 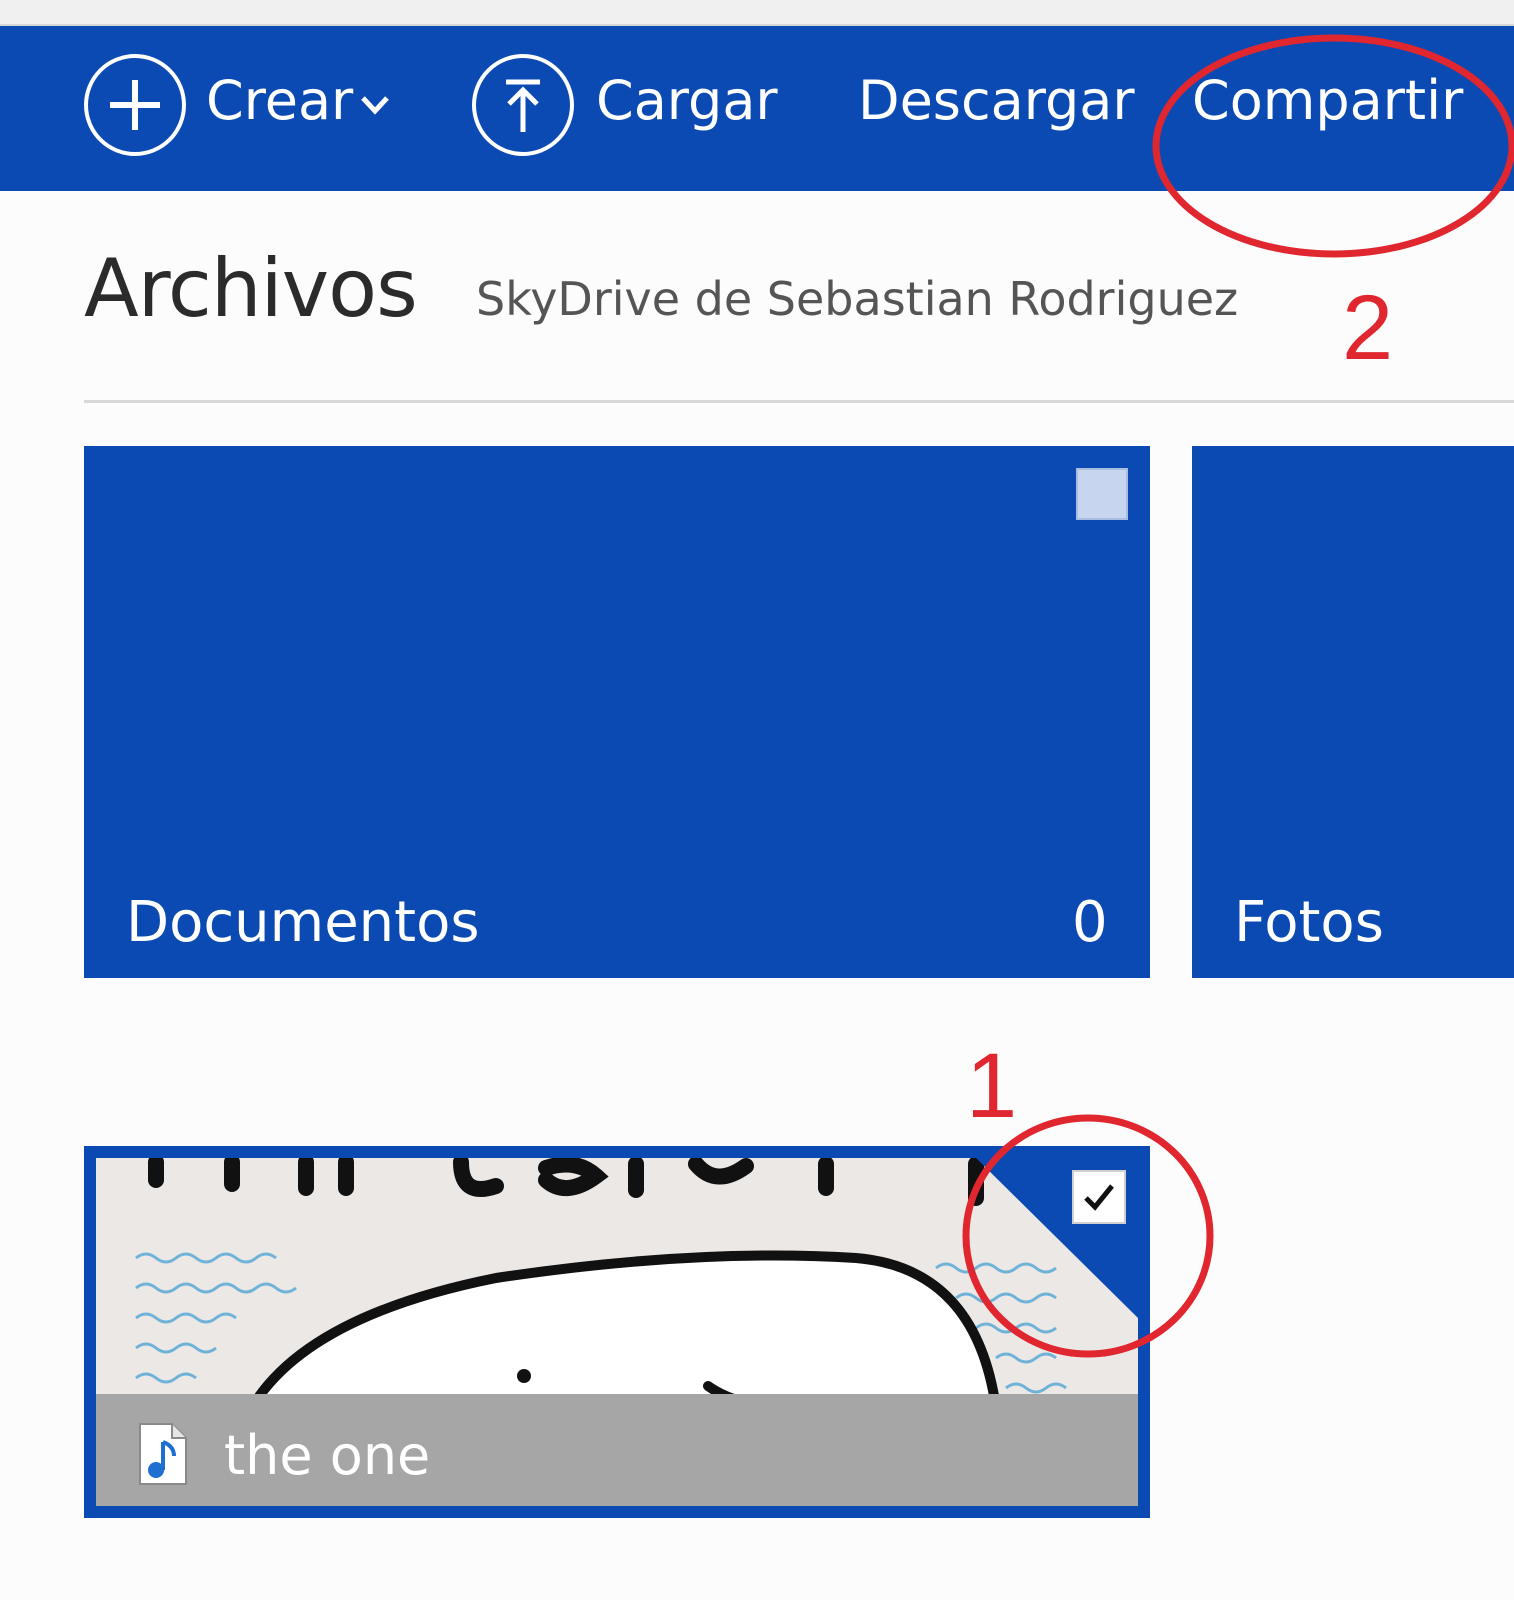 What do you see at coordinates (135, 105) in the screenshot?
I see `plus-circle-icon` at bounding box center [135, 105].